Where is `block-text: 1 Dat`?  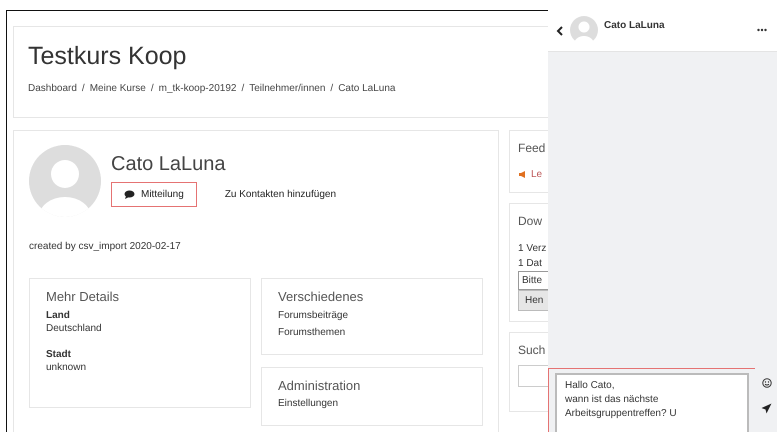 block-text: 1 Dat is located at coordinates (530, 263).